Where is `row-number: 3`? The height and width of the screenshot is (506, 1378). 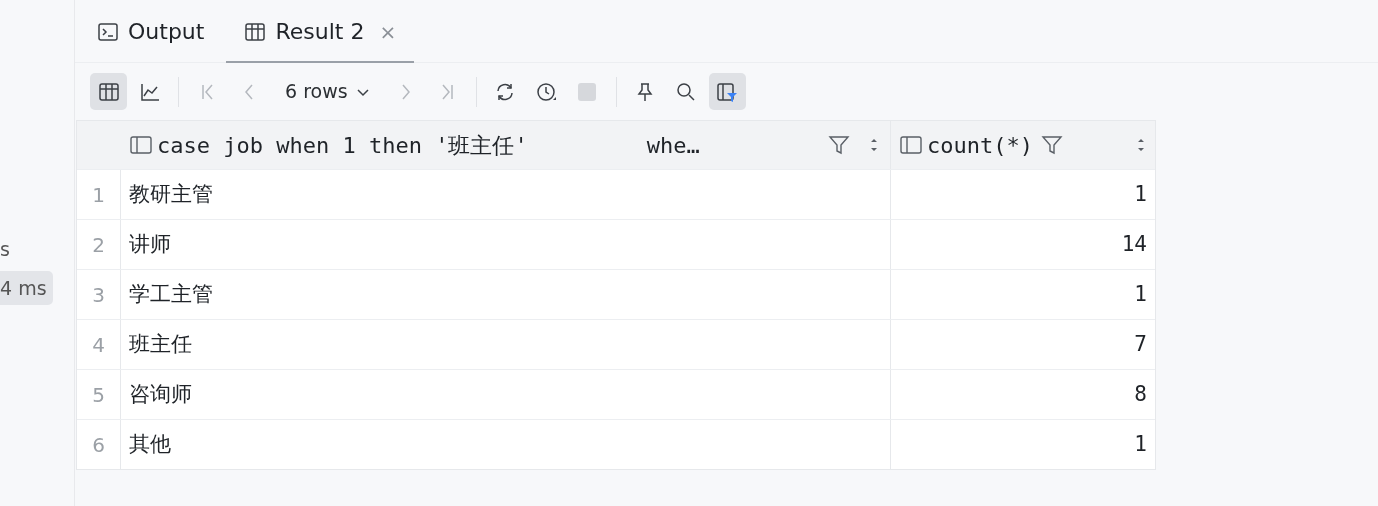 row-number: 3 is located at coordinates (99, 294).